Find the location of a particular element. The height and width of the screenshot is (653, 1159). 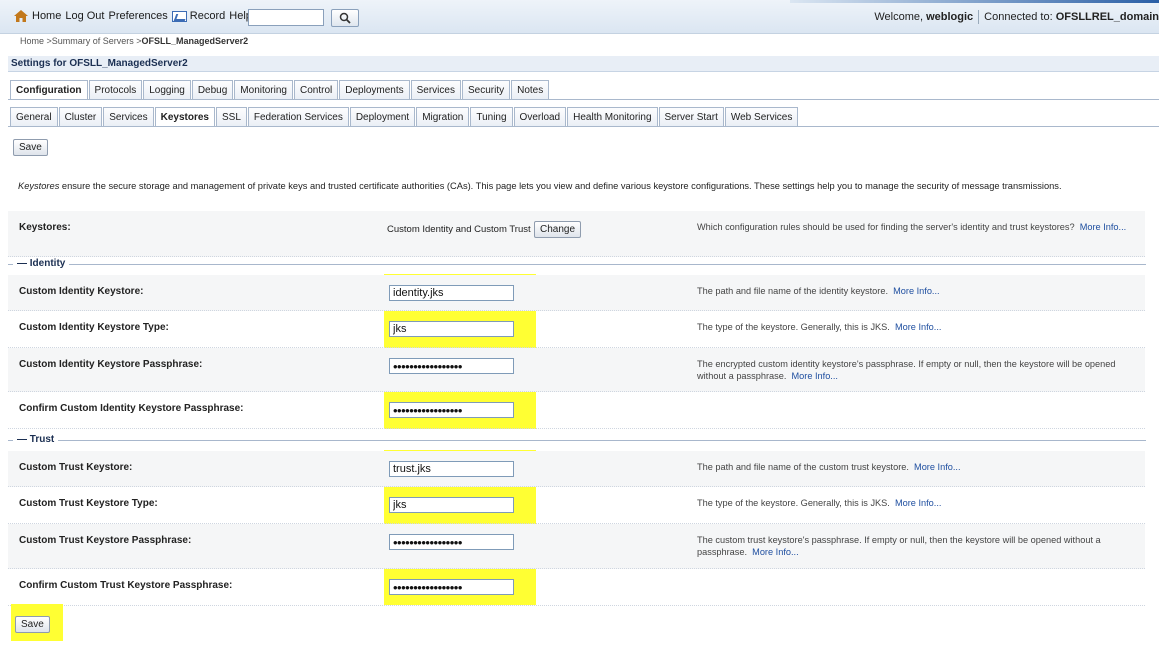

tab-monitoring: Monitoring is located at coordinates (263, 90).